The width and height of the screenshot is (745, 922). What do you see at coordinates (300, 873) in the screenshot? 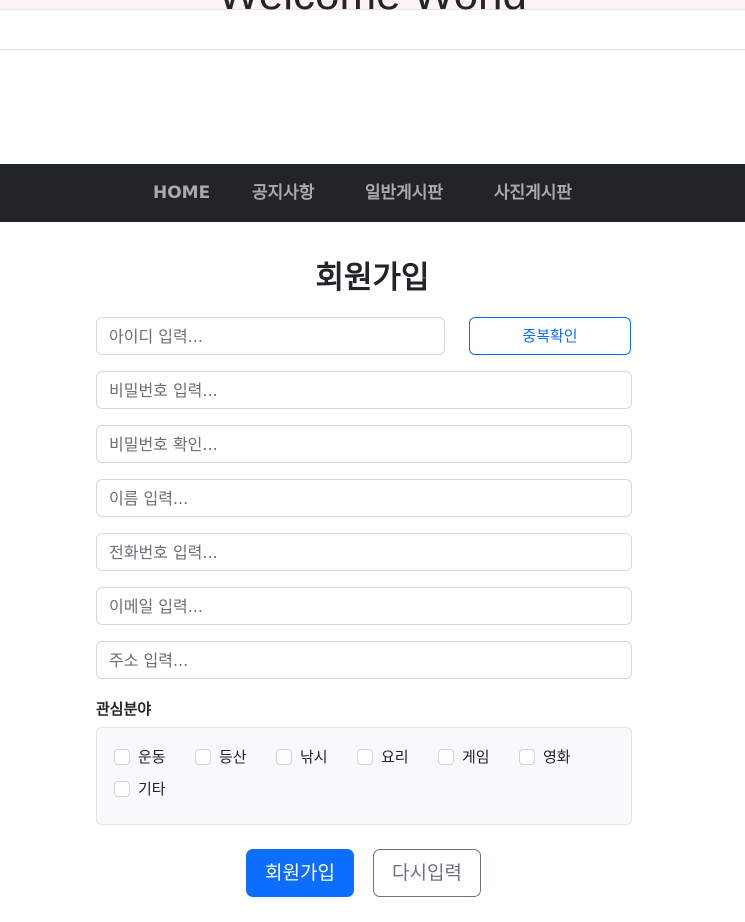
I see `signup-submit-button: 회원가입` at bounding box center [300, 873].